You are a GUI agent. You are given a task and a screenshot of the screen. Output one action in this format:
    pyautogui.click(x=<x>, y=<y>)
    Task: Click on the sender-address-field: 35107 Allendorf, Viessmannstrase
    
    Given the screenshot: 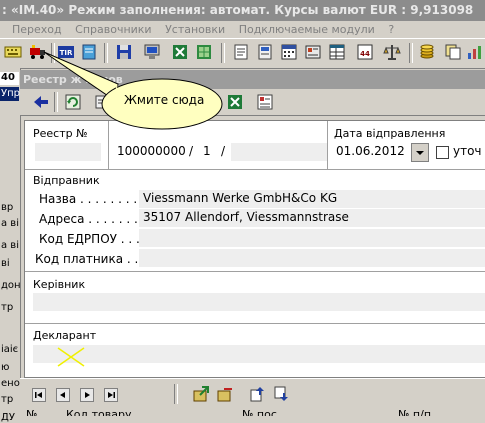 What is the action you would take?
    pyautogui.click(x=312, y=218)
    